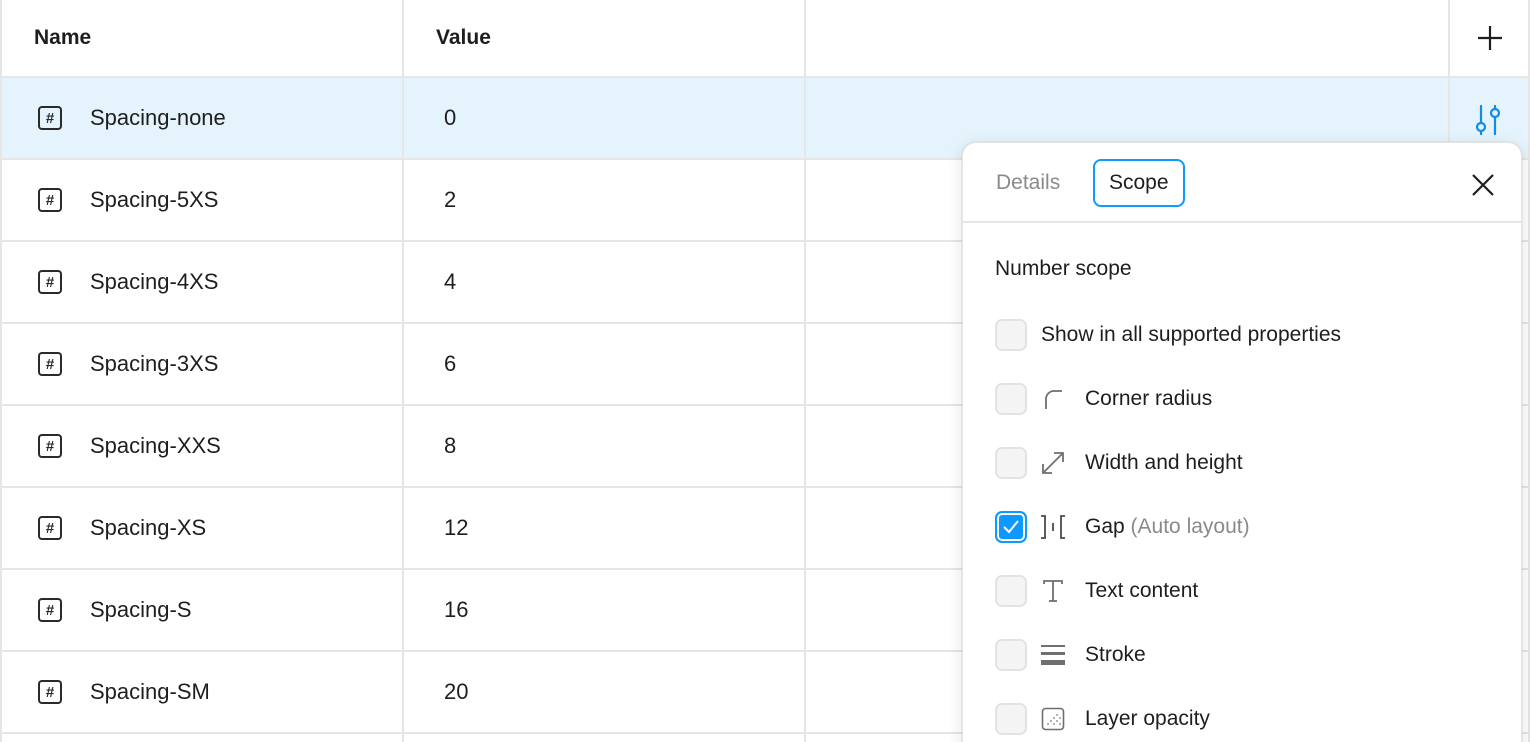 The width and height of the screenshot is (1530, 742). I want to click on variable-name: Spacing-S, so click(141, 610).